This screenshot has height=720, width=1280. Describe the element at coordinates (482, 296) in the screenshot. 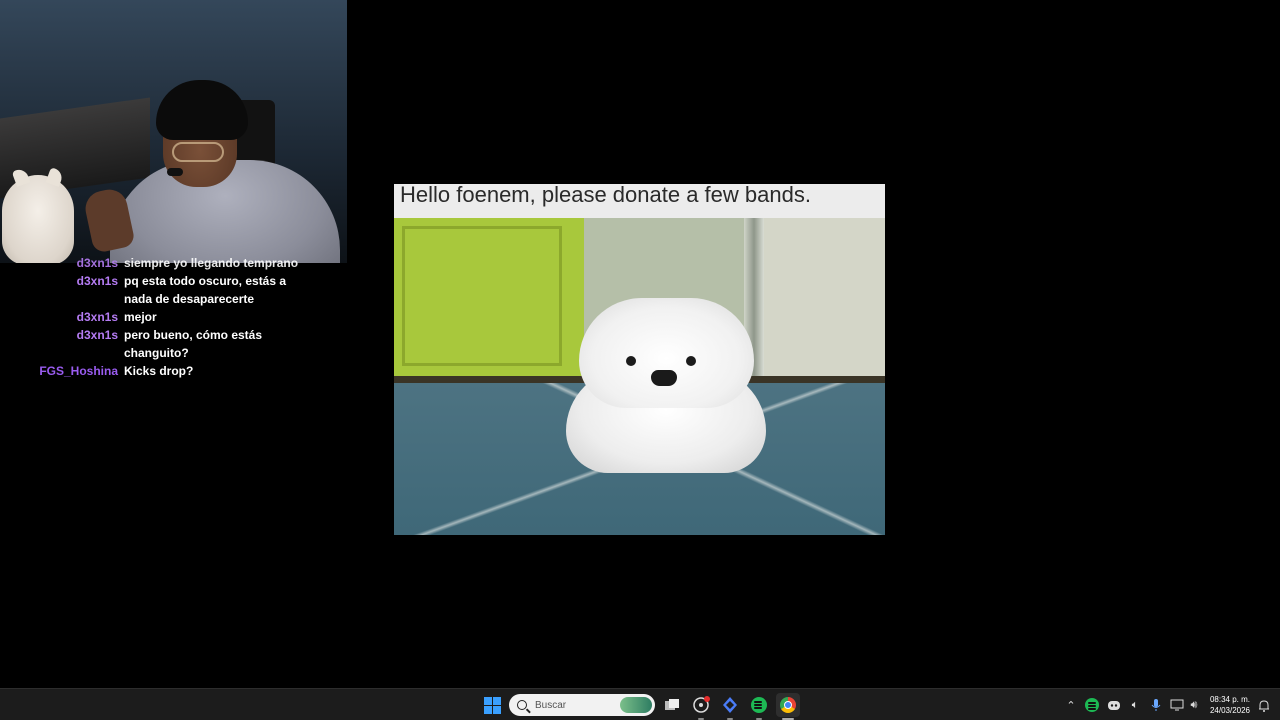

I see `door` at that location.